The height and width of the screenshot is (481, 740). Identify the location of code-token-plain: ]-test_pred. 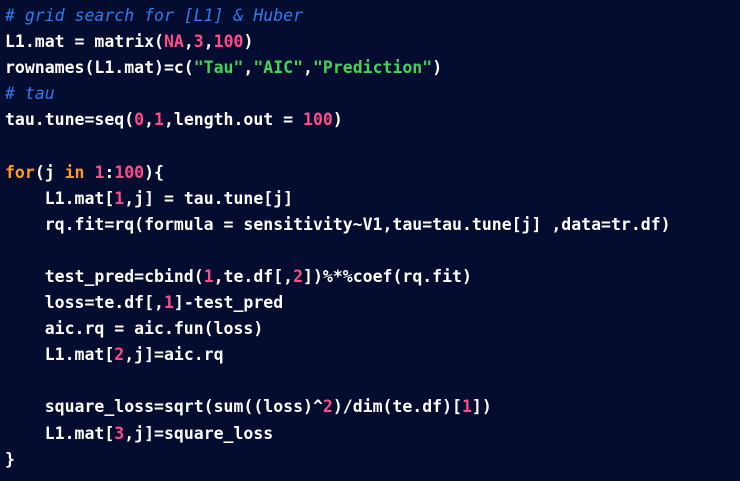
(228, 303).